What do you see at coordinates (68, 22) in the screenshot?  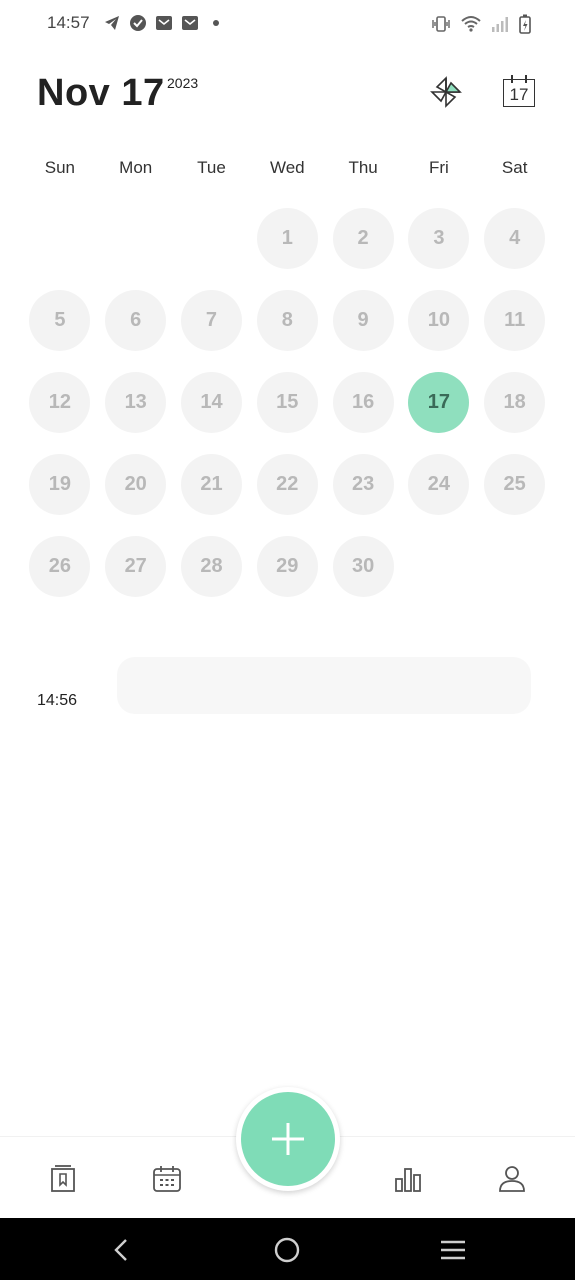 I see `status-time: 14:57` at bounding box center [68, 22].